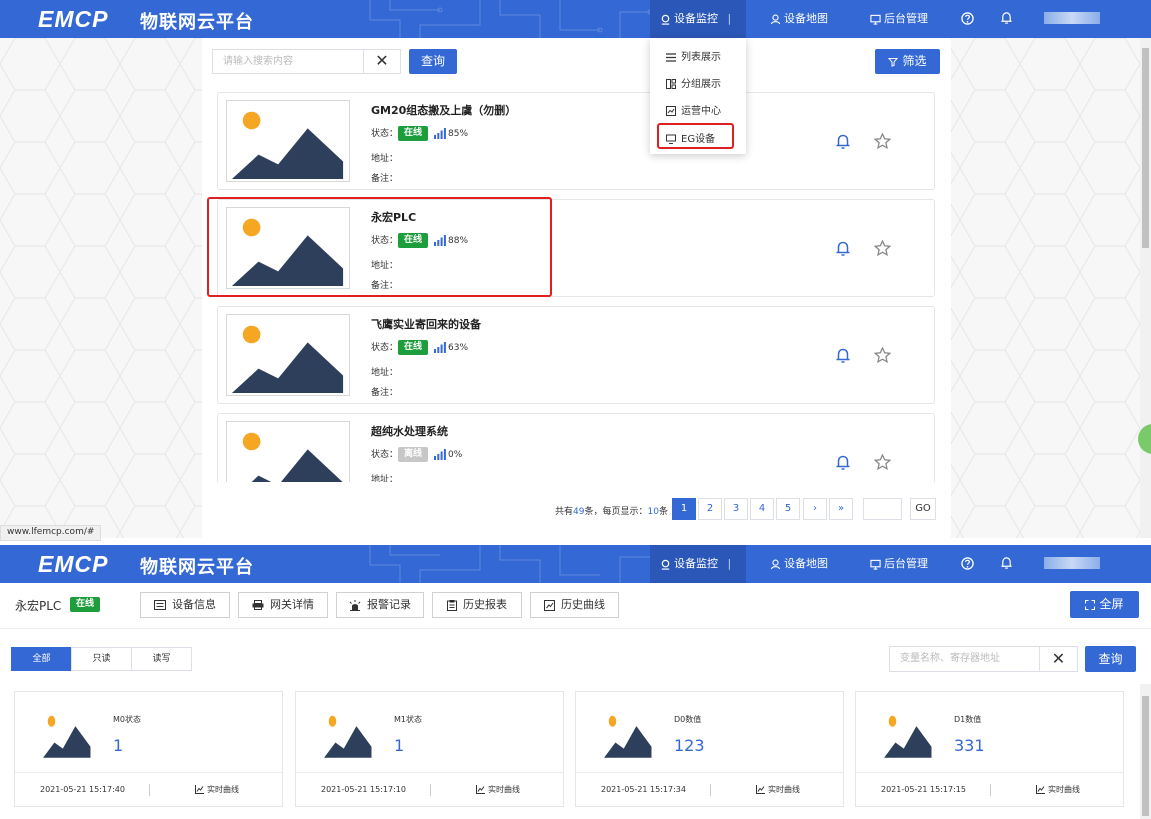 This screenshot has height=819, width=1151. What do you see at coordinates (576, 141) in the screenshot?
I see `device-card: GM20组态搬及上虞（勿删） 状态： 在线 85% 地址： 备注：` at bounding box center [576, 141].